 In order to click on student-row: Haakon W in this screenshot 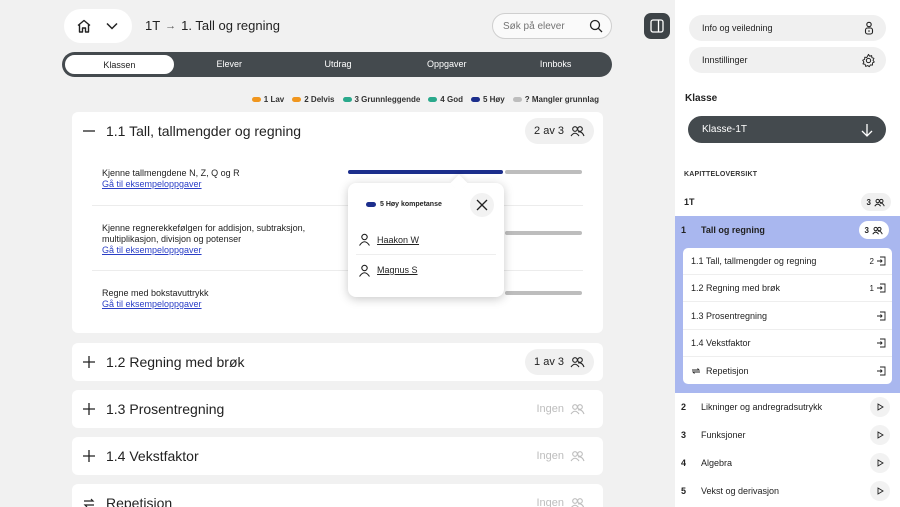, I will do `click(426, 240)`.